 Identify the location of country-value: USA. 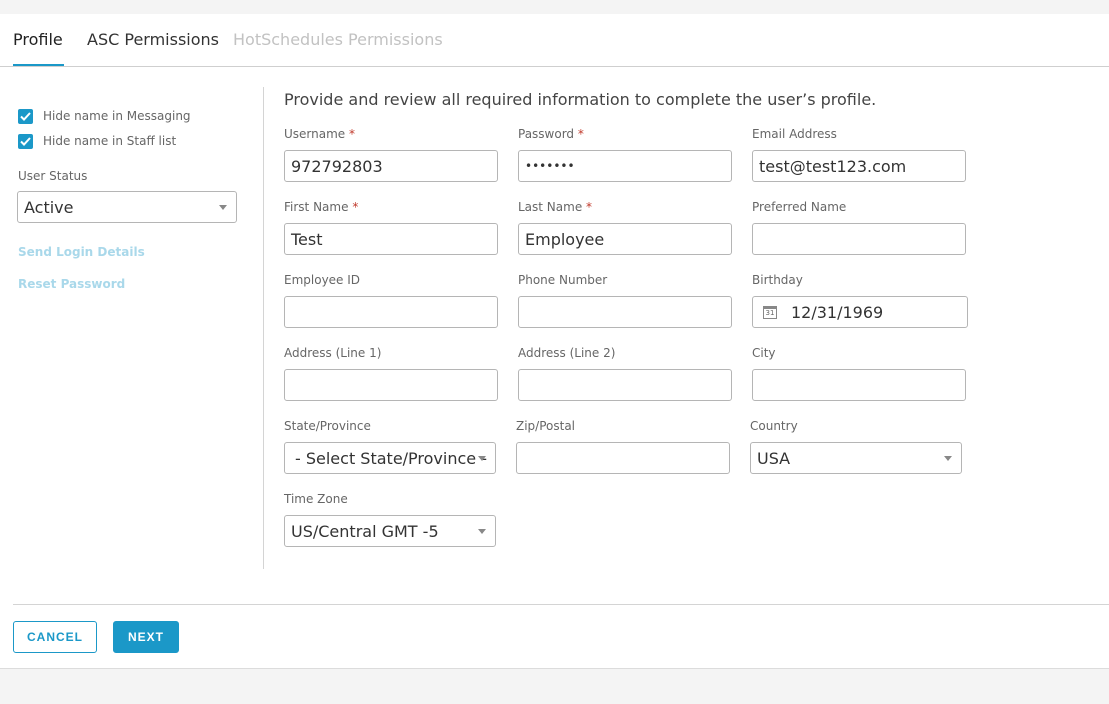
(774, 458).